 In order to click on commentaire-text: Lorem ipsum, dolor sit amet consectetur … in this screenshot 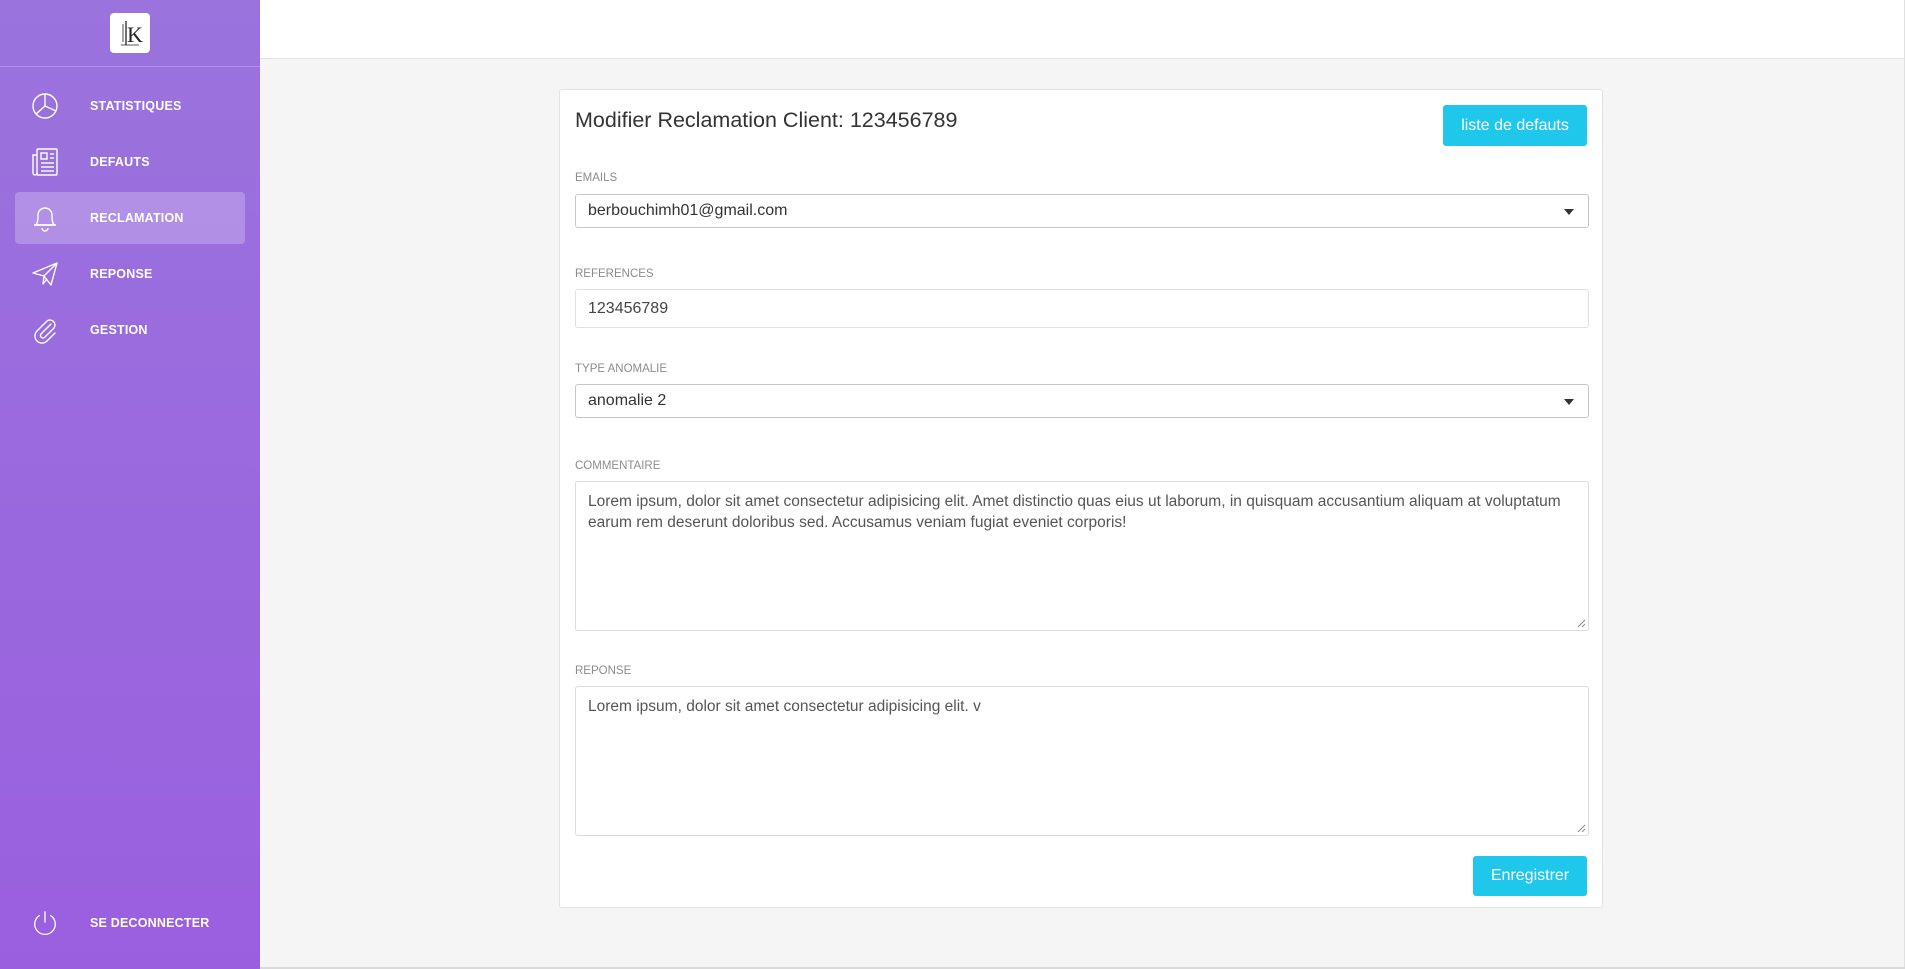, I will do `click(1074, 512)`.